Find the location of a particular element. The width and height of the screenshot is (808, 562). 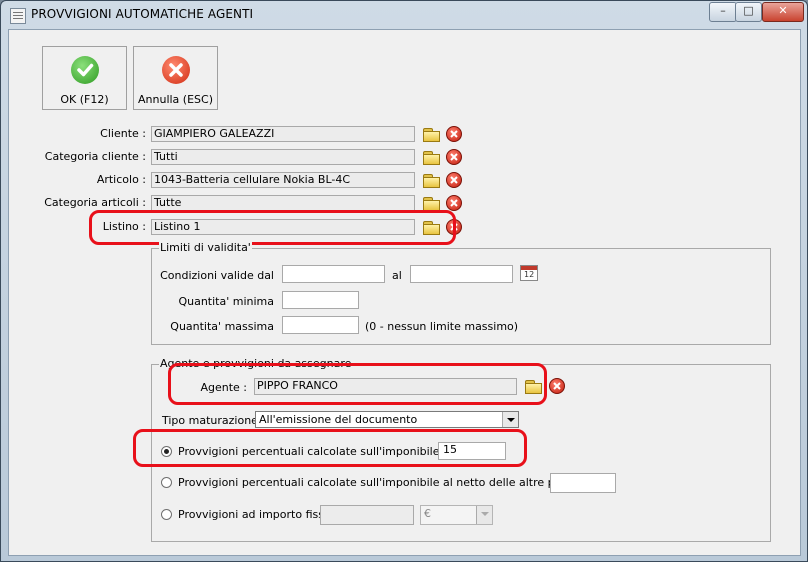

ok-button: OK (F12) is located at coordinates (84, 78).